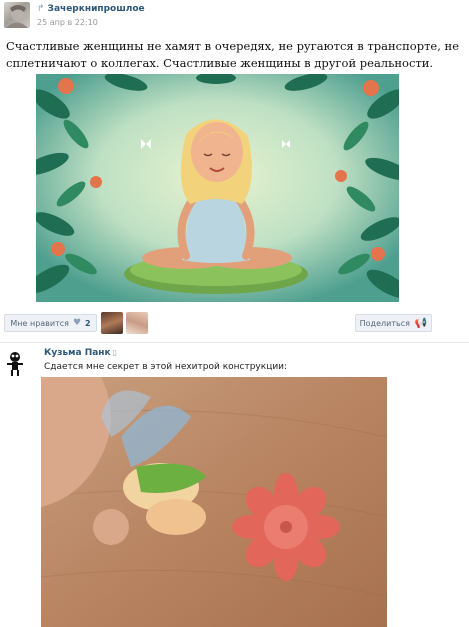 The width and height of the screenshot is (469, 627). I want to click on like-button: Мне нравится ♥ 2, so click(50, 323).